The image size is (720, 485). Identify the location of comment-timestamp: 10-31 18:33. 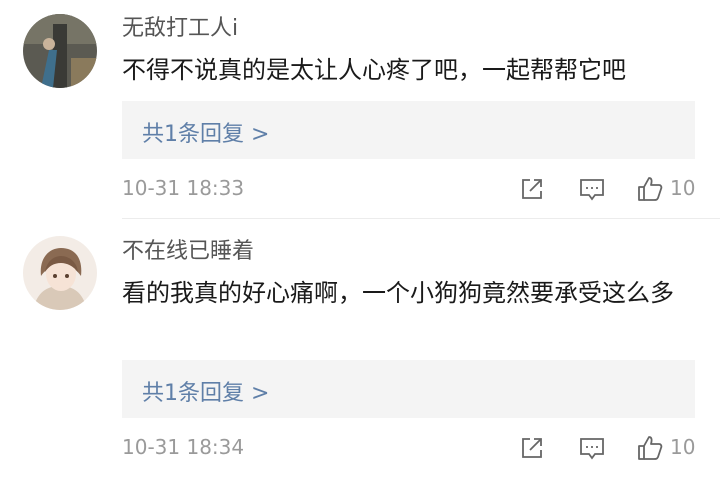
(183, 188).